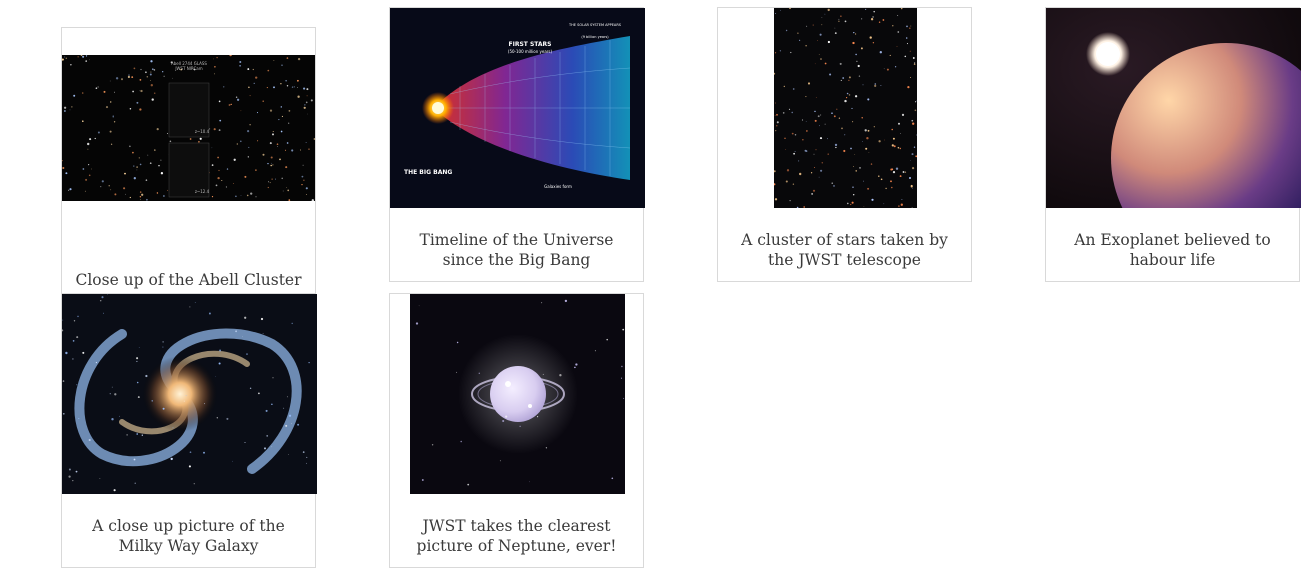  I want to click on gallery-image-exoplanet, so click(1173, 108).